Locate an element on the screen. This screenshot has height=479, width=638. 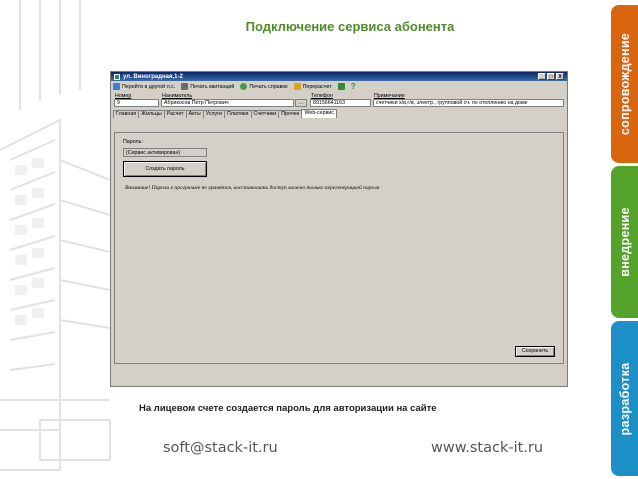
footer-email: soft@stack-it.ru is located at coordinates (220, 448).